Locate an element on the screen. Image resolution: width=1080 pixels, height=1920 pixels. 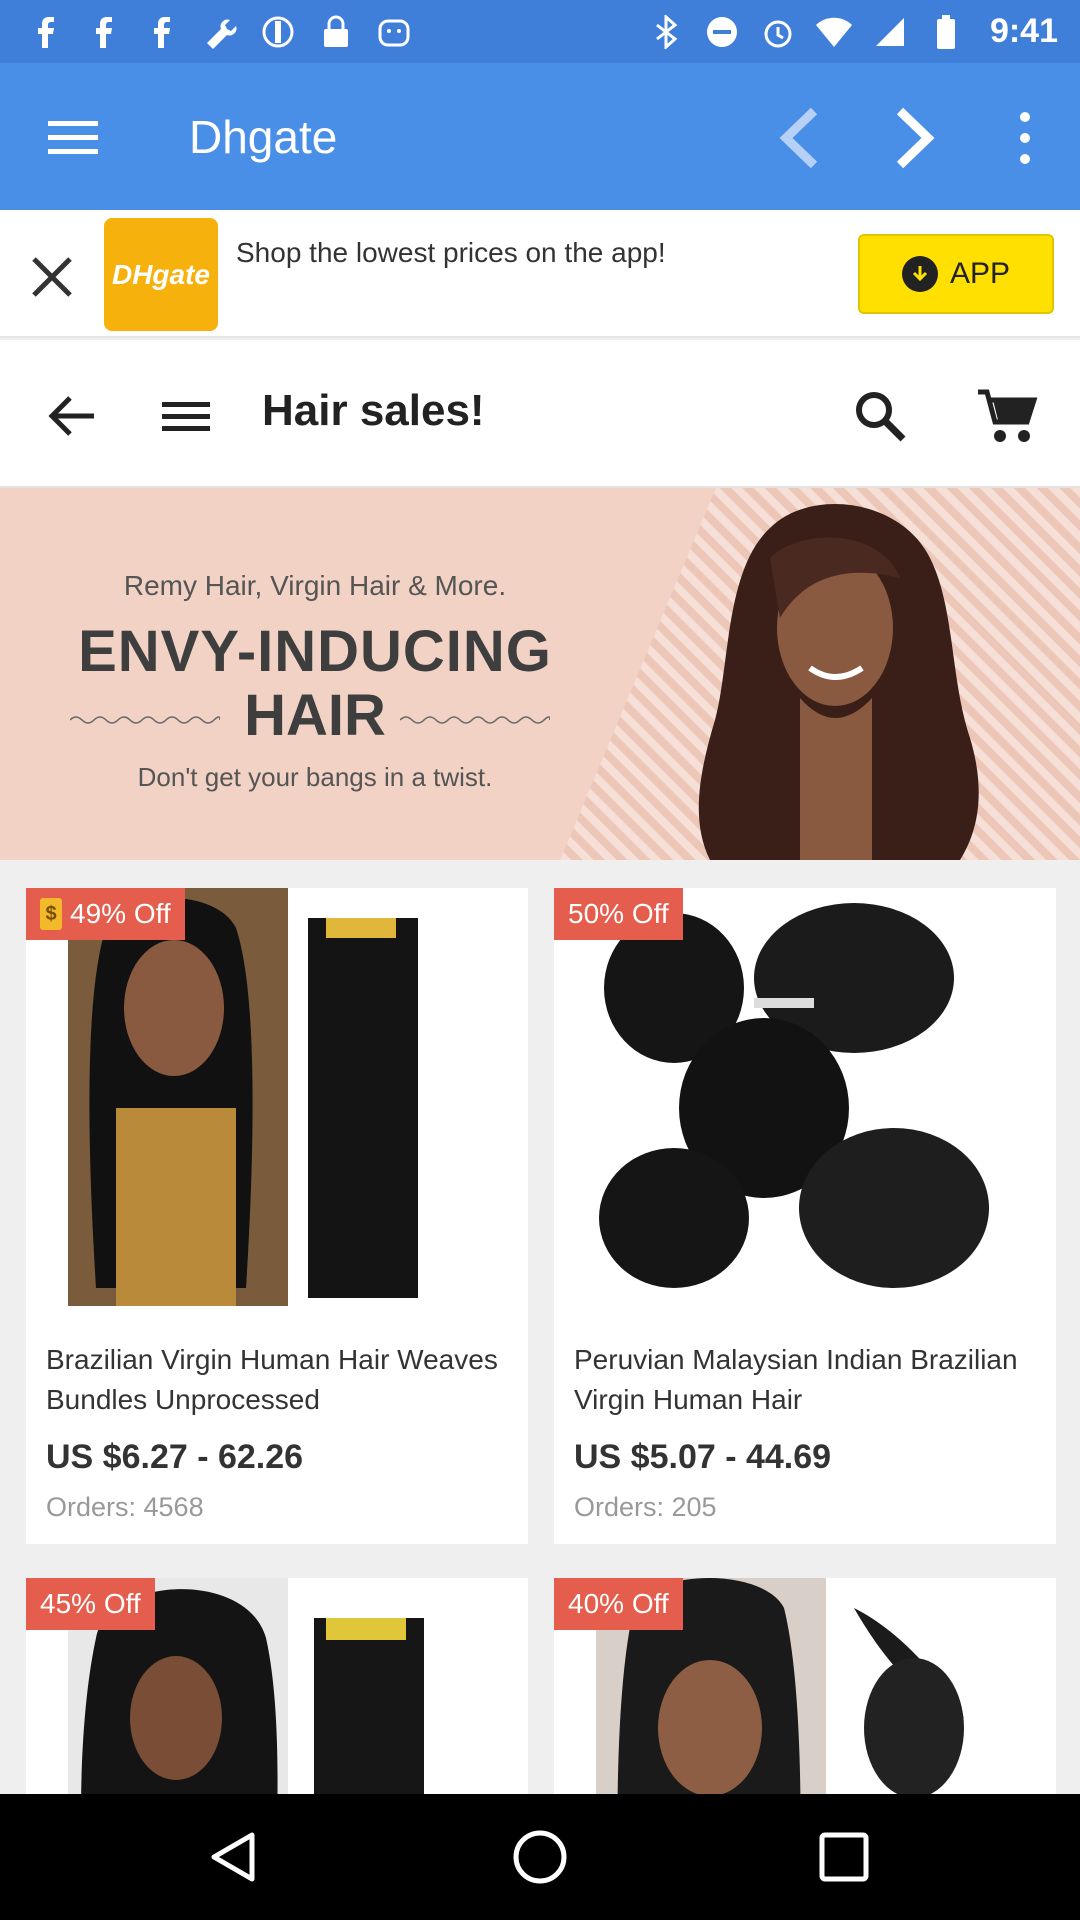
hero-headline-line1: ENVY-INDUCING is located at coordinates (315, 651).